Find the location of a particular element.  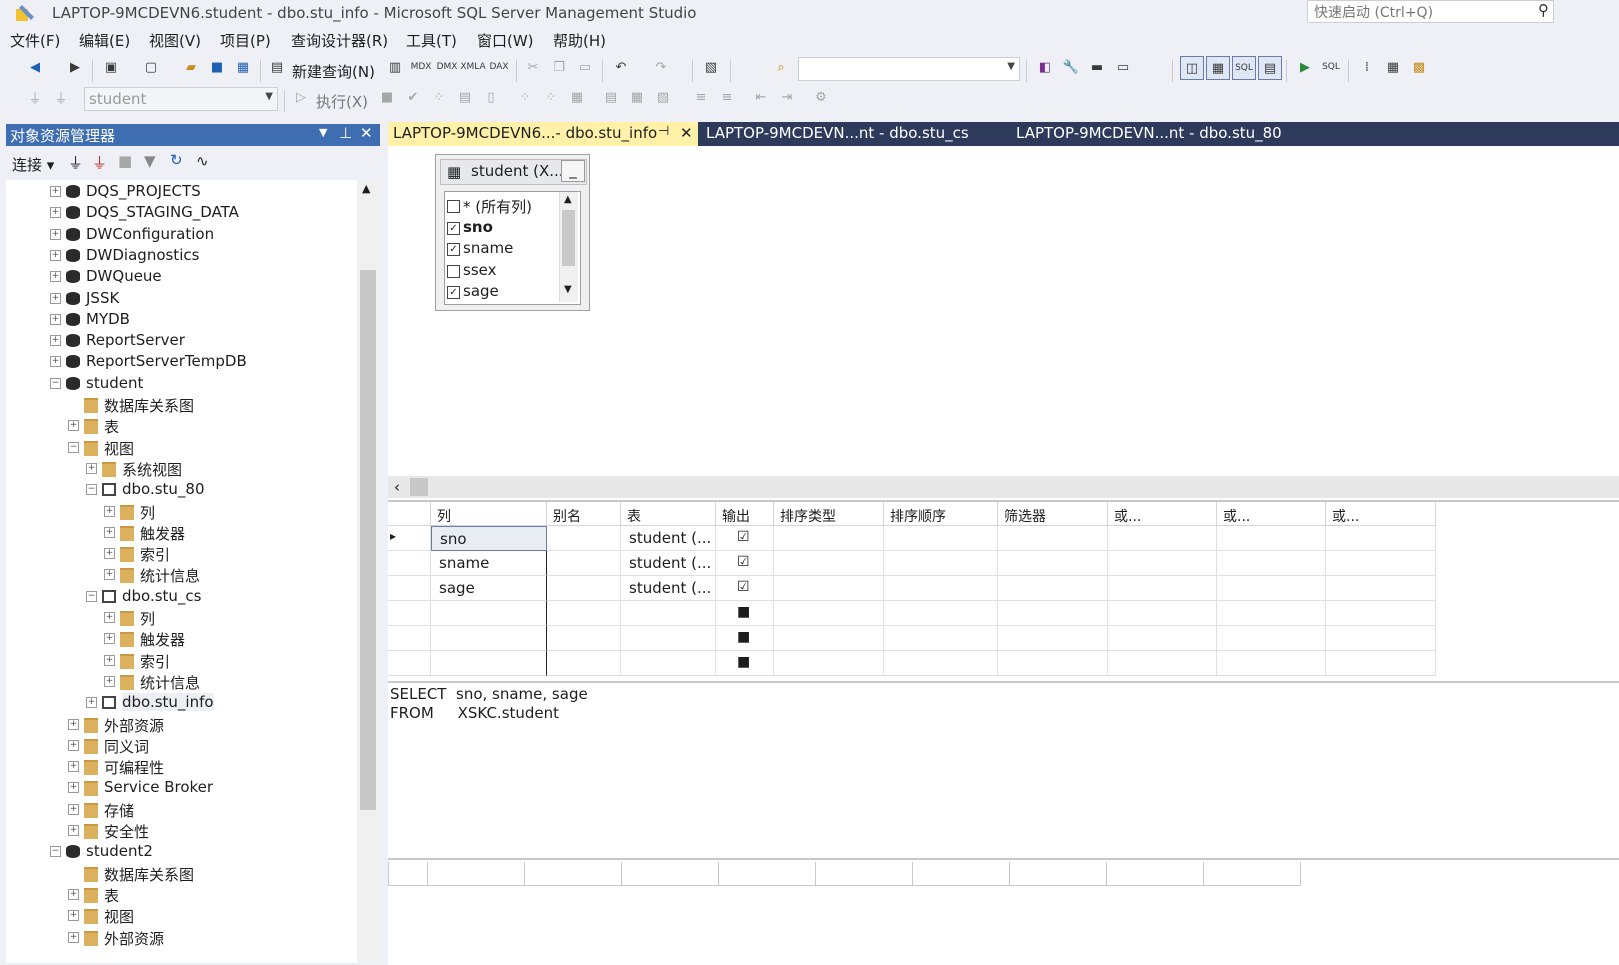

filter-icon: ▼ is located at coordinates (150, 161).